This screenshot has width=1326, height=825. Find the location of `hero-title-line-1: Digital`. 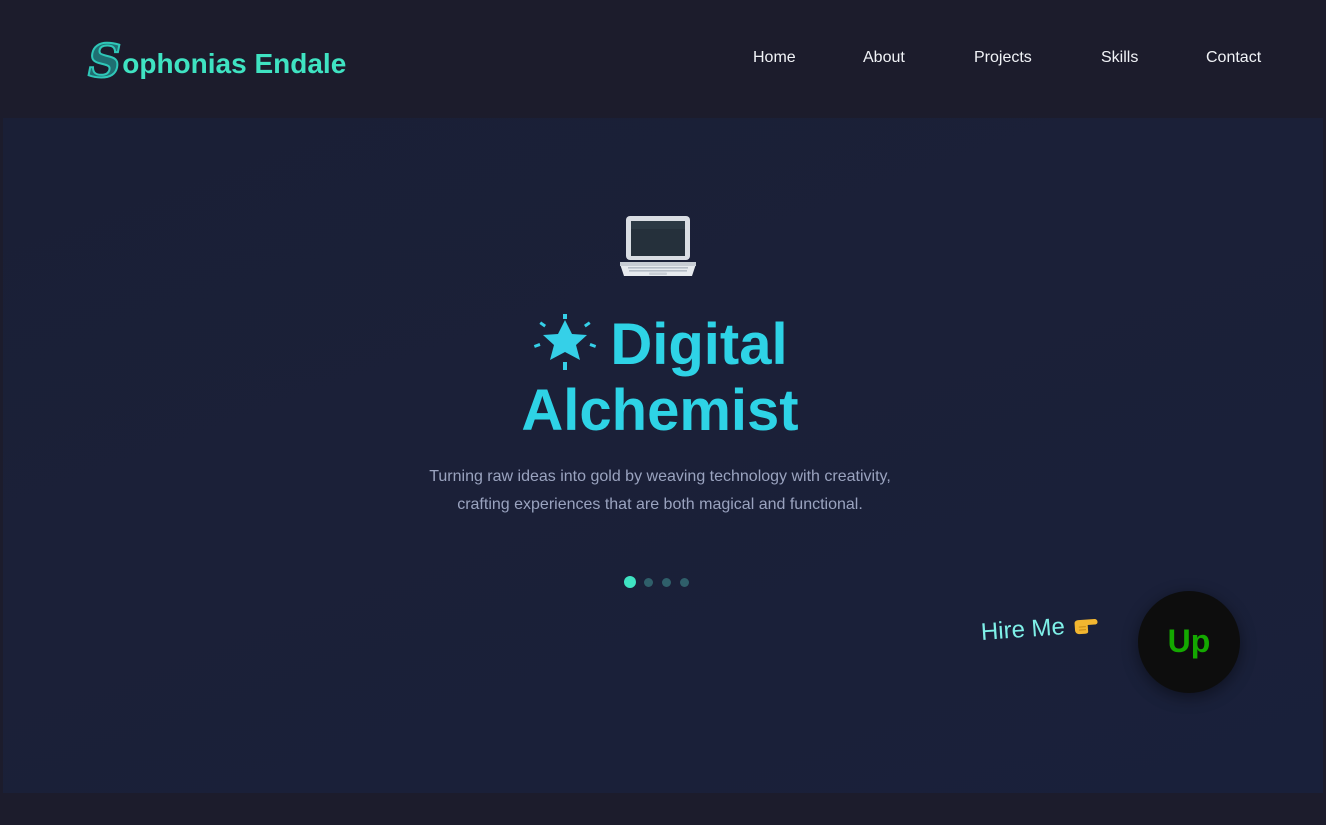

hero-title-line-1: Digital is located at coordinates (660, 345).